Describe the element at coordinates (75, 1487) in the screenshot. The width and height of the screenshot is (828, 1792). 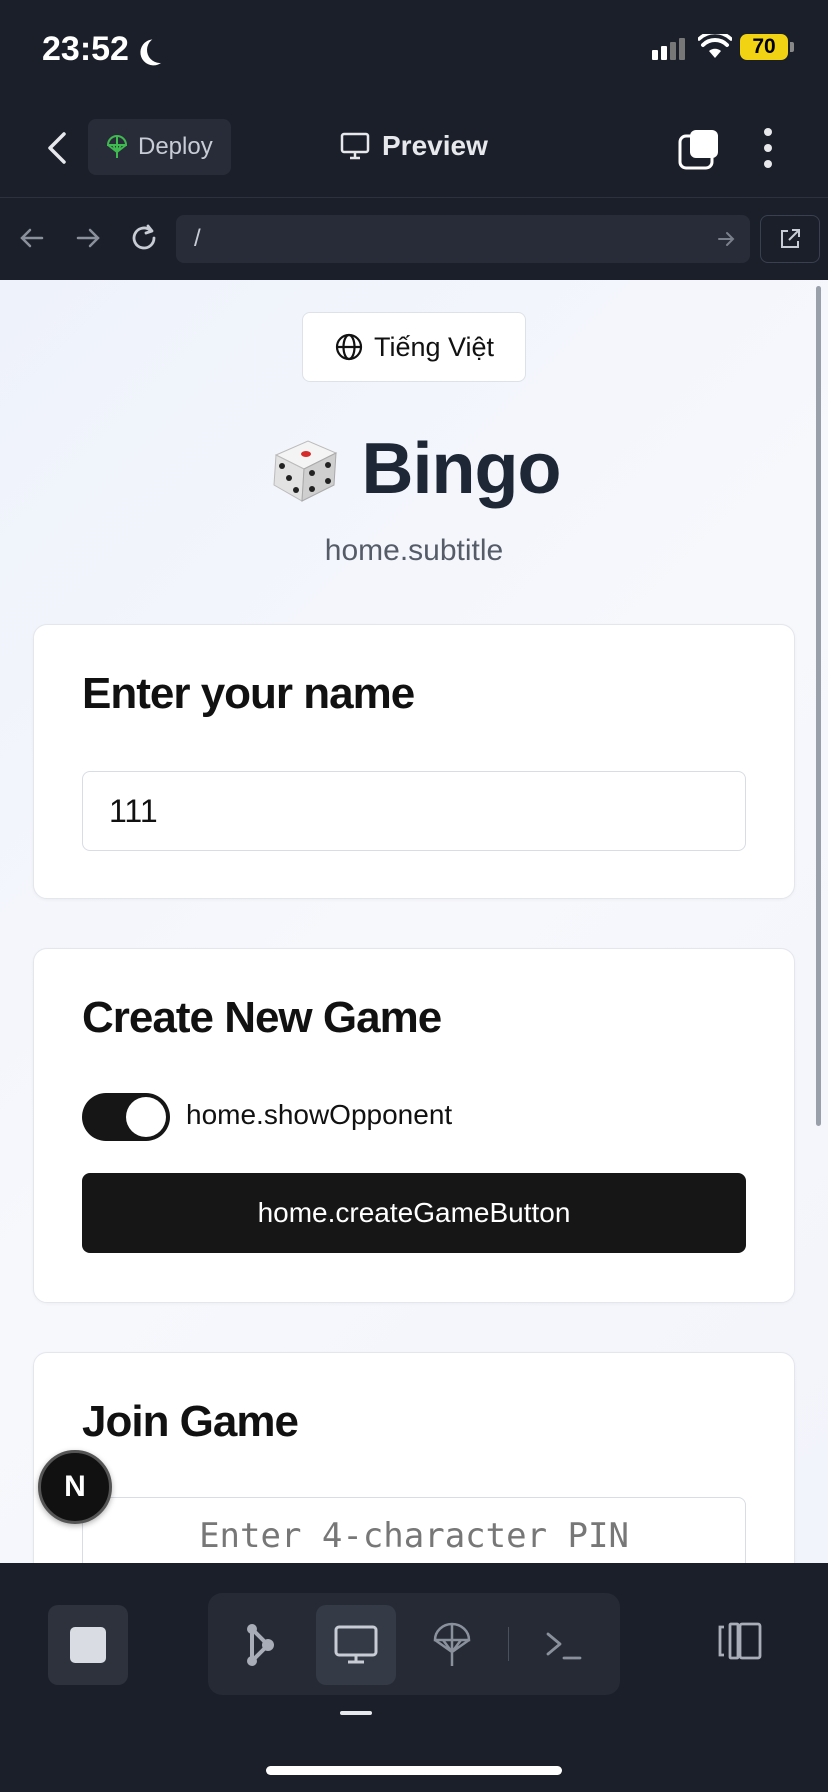
I see `dev-tools-badge: N` at that location.